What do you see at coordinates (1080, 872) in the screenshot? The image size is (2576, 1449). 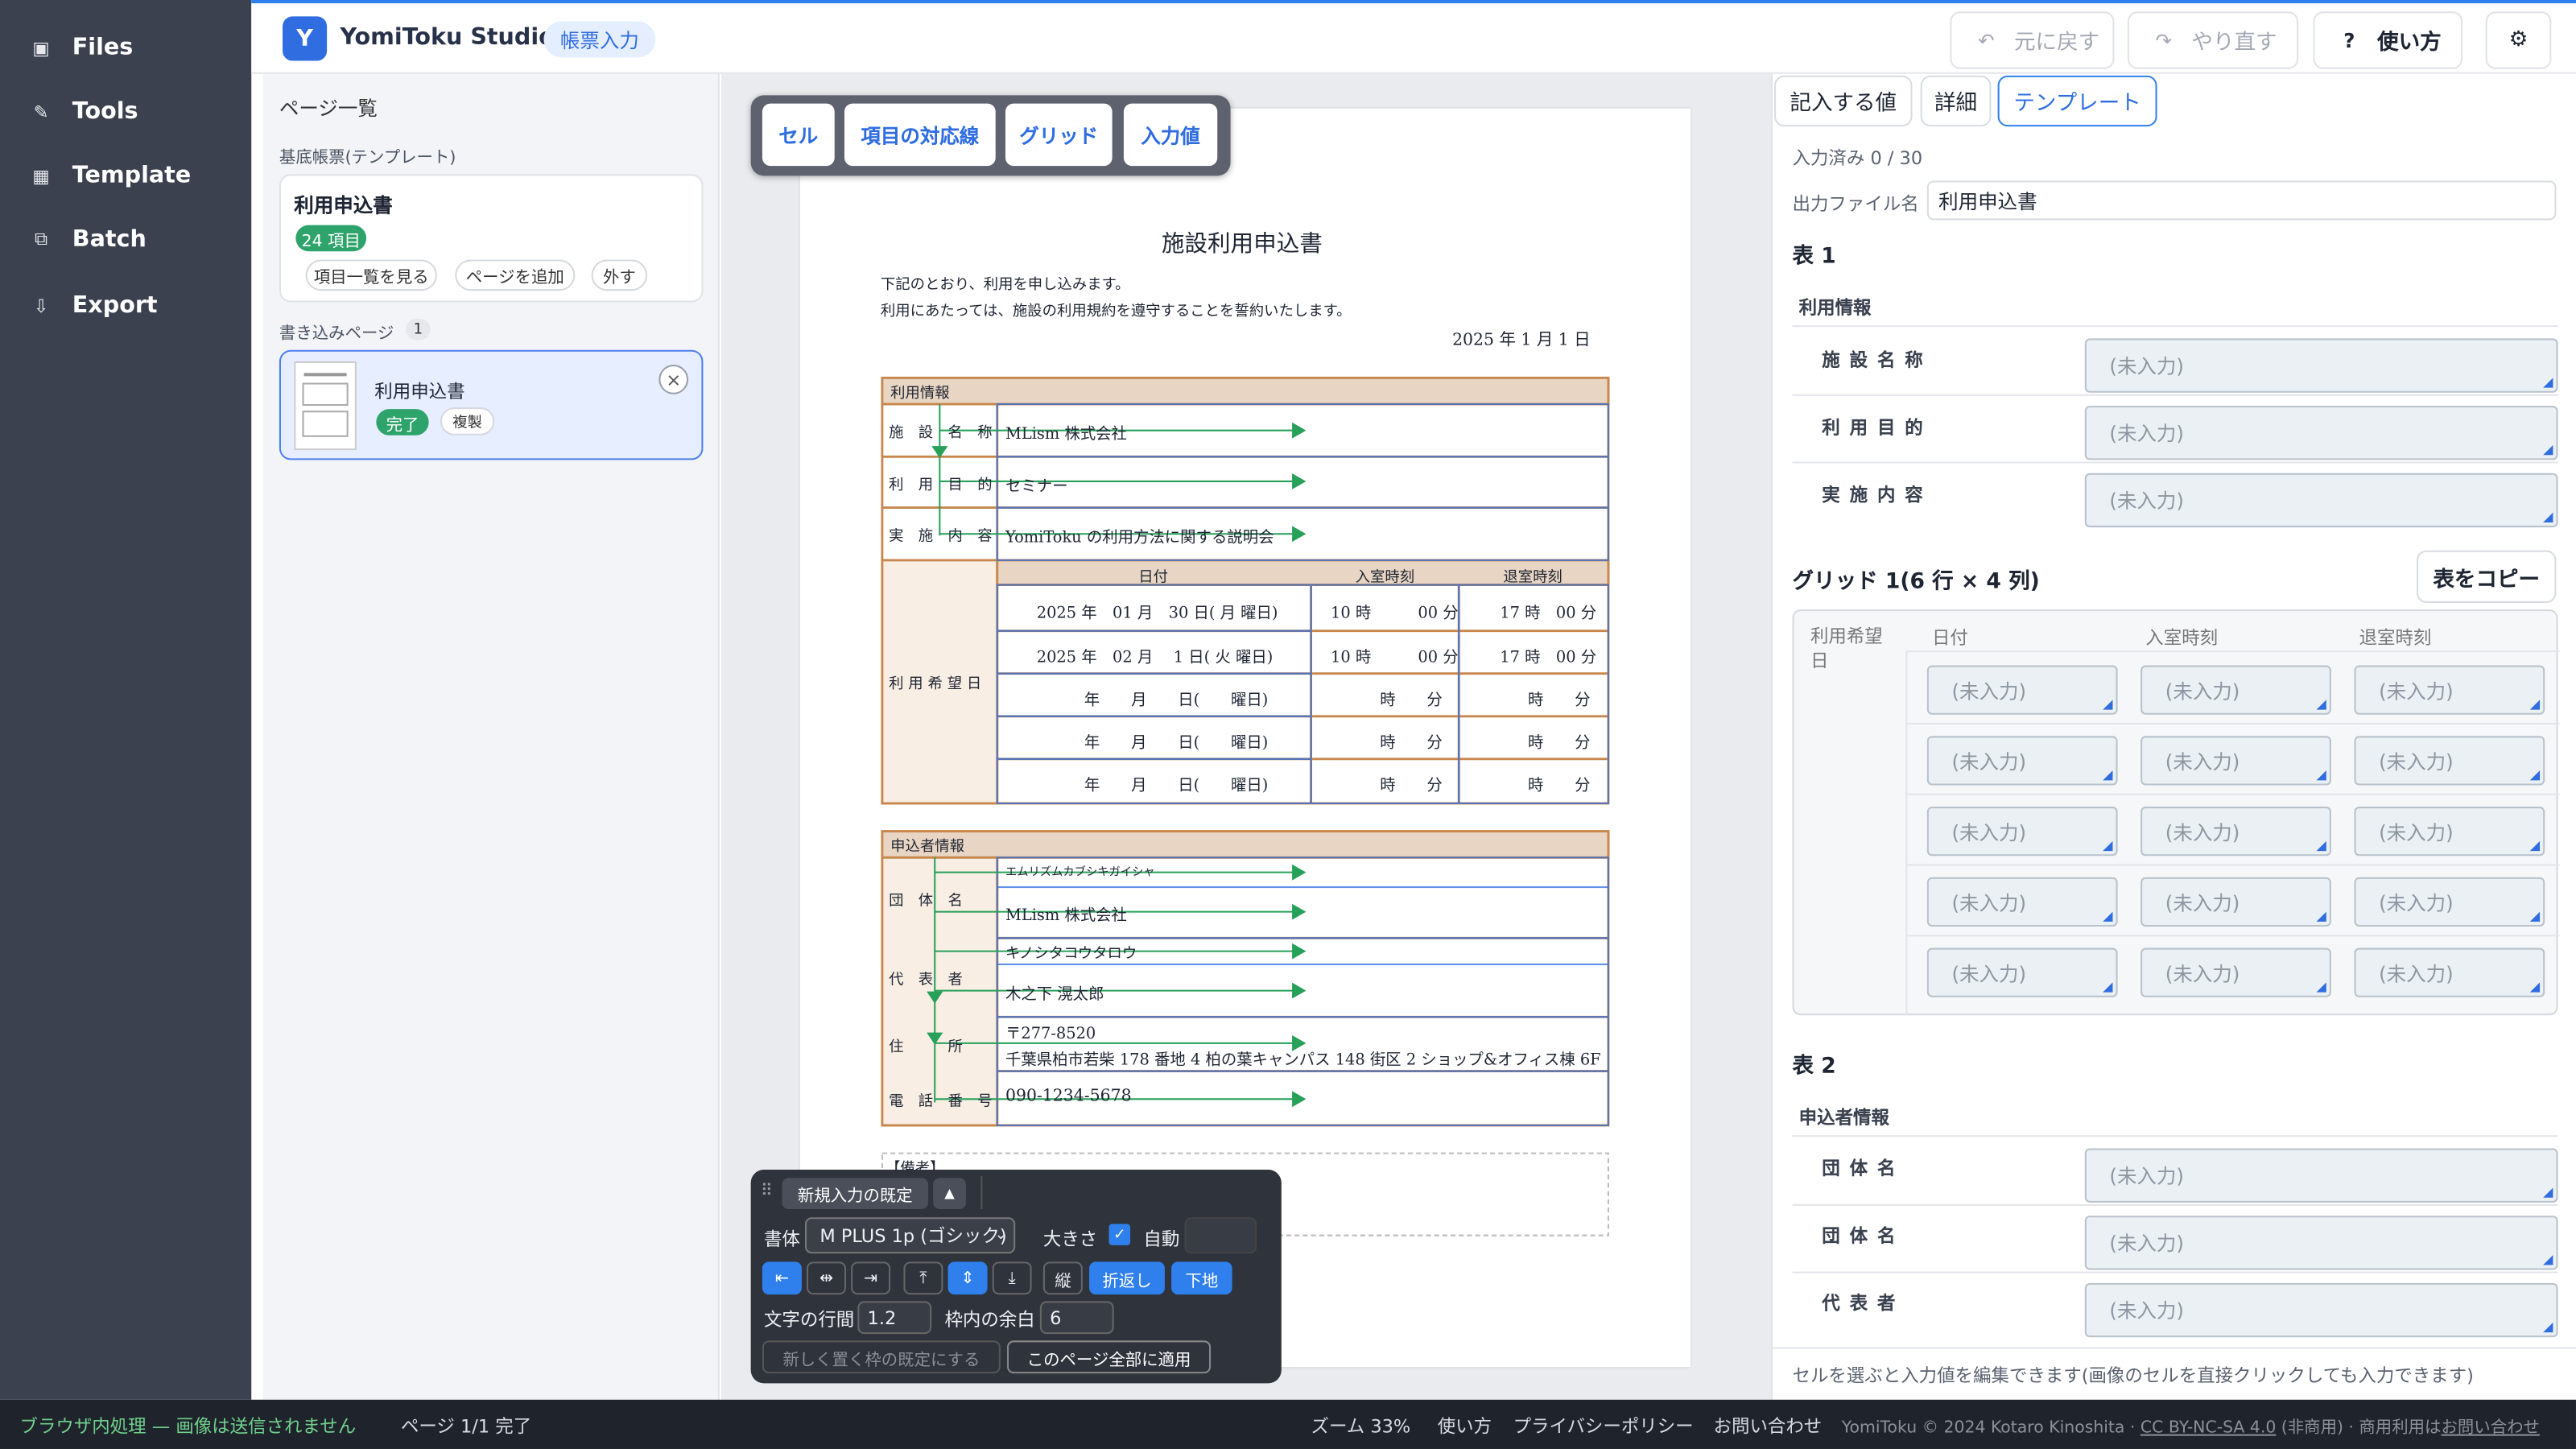 I see `field-value: エムリズムカブシキガイシャ` at bounding box center [1080, 872].